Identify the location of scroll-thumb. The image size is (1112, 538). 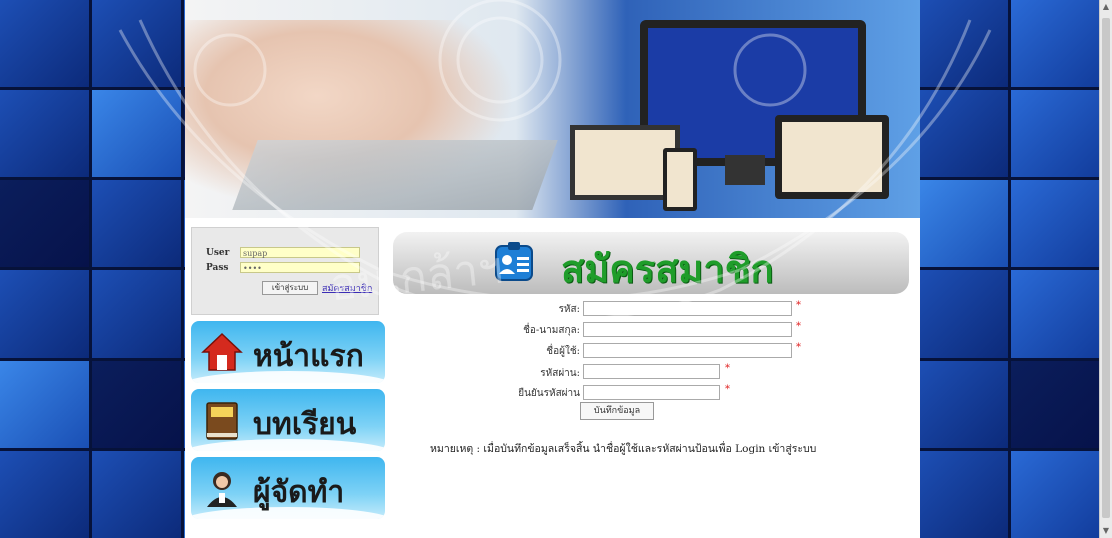
(1106, 268).